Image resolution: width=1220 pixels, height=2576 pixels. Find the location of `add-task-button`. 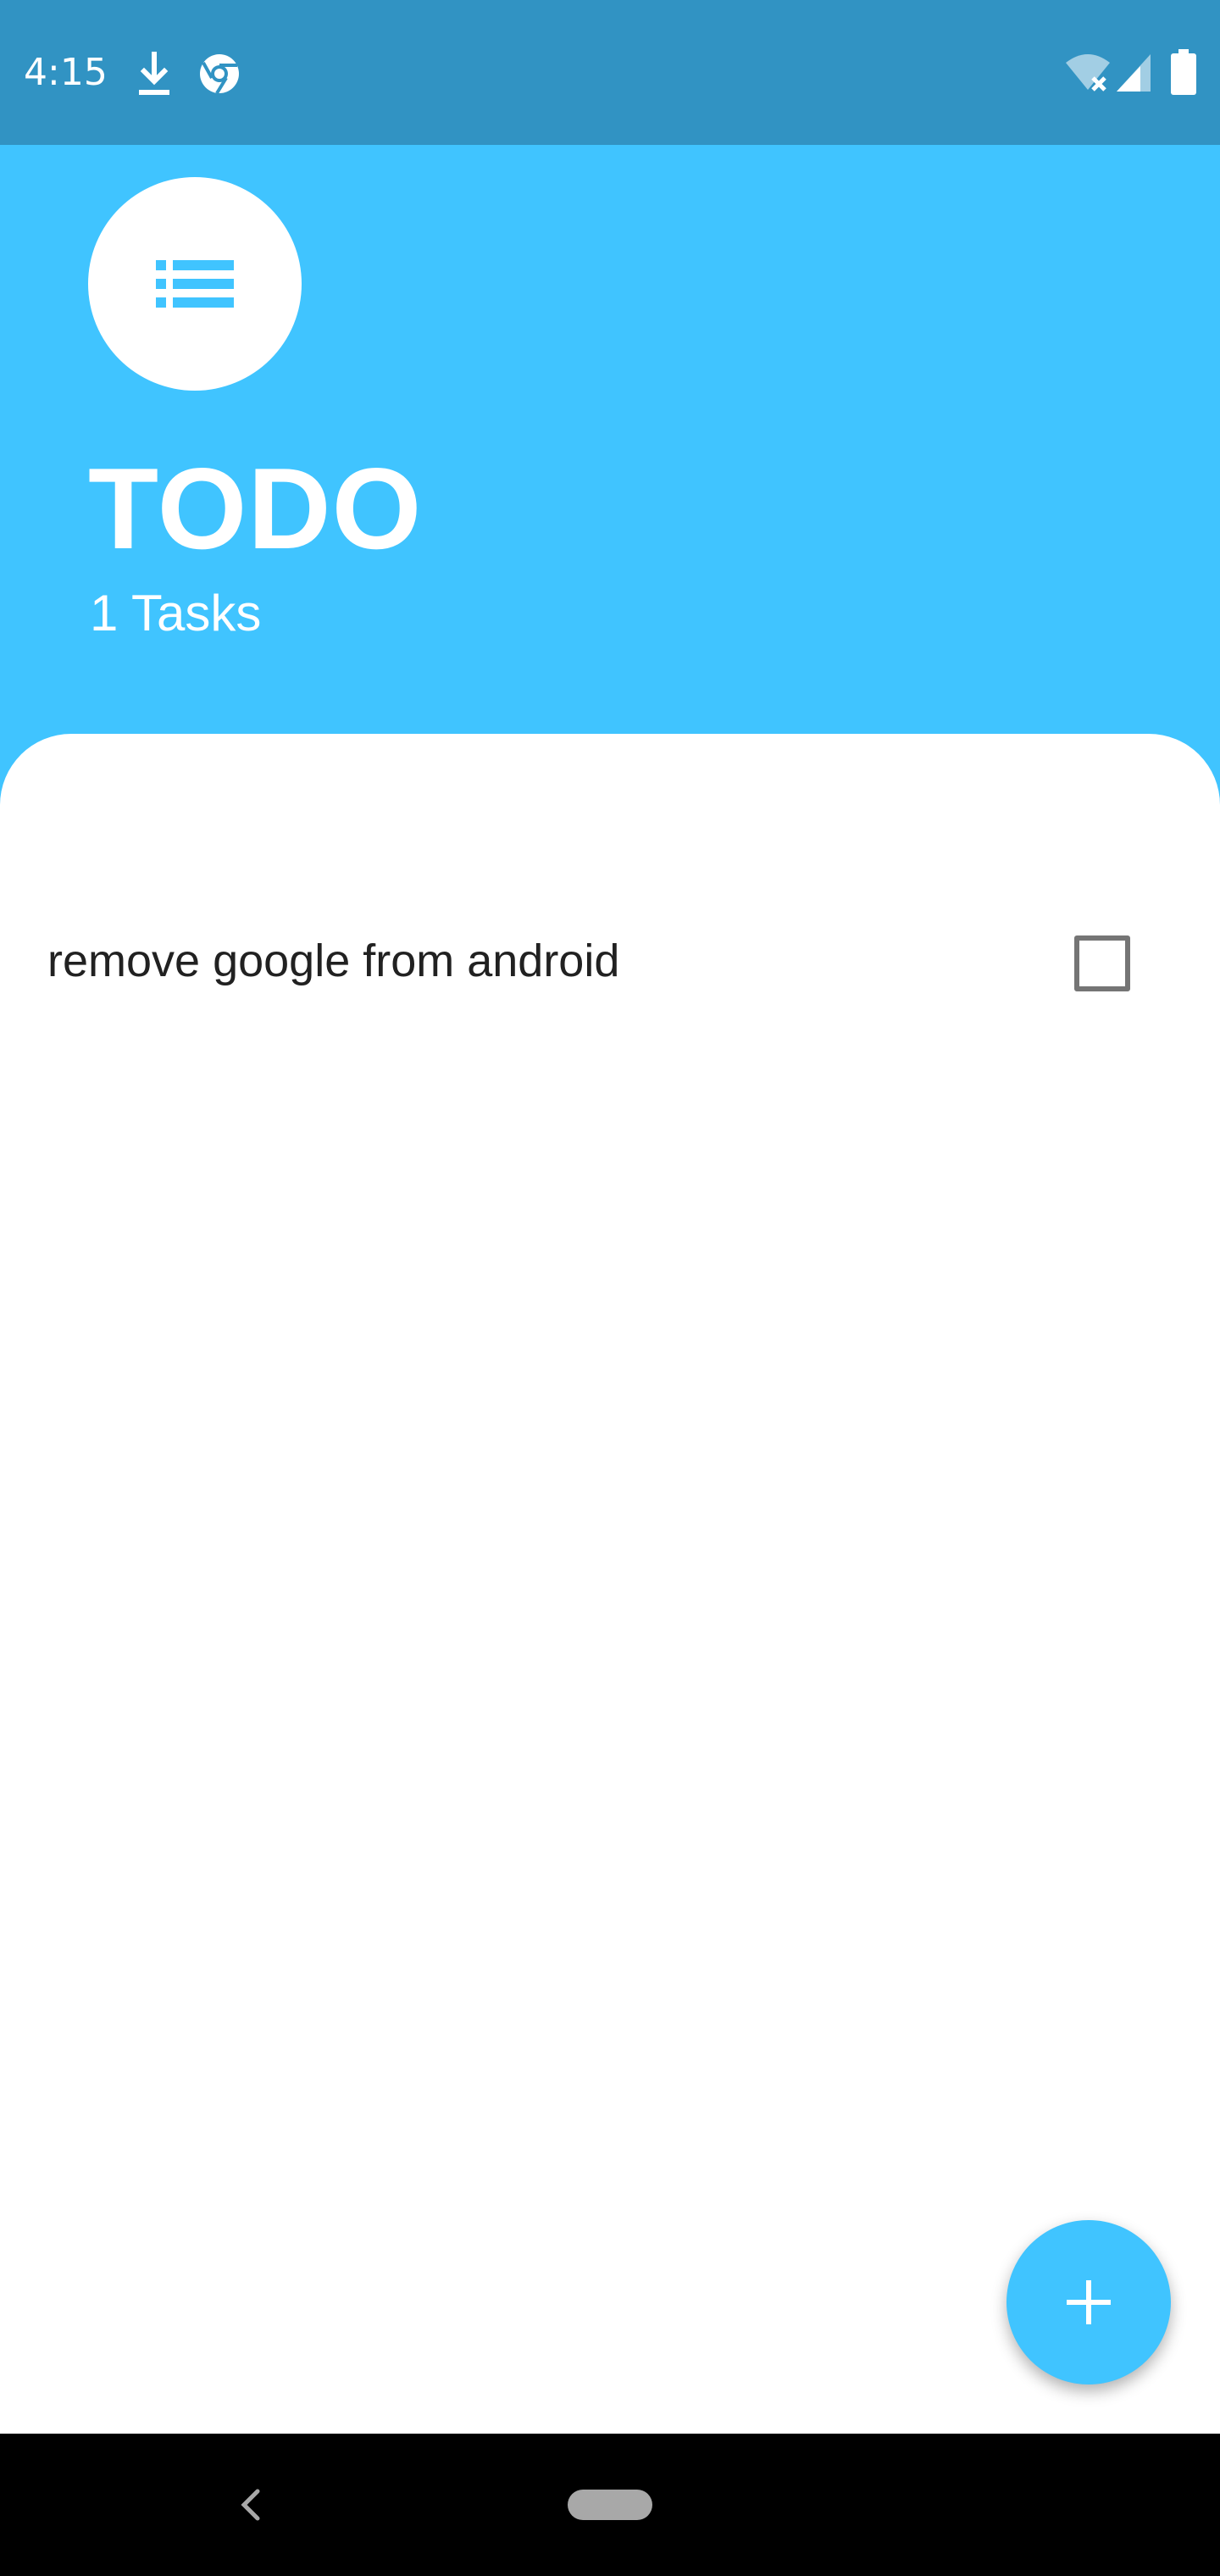

add-task-button is located at coordinates (1088, 2302).